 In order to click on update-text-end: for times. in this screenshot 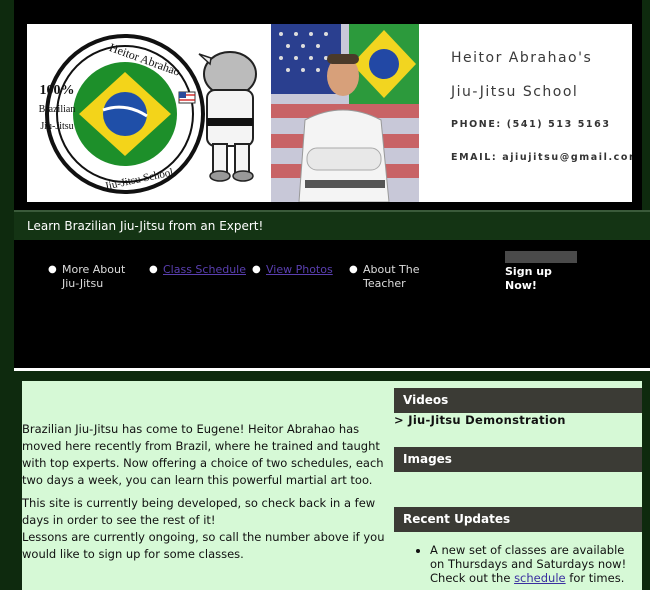, I will do `click(595, 578)`.